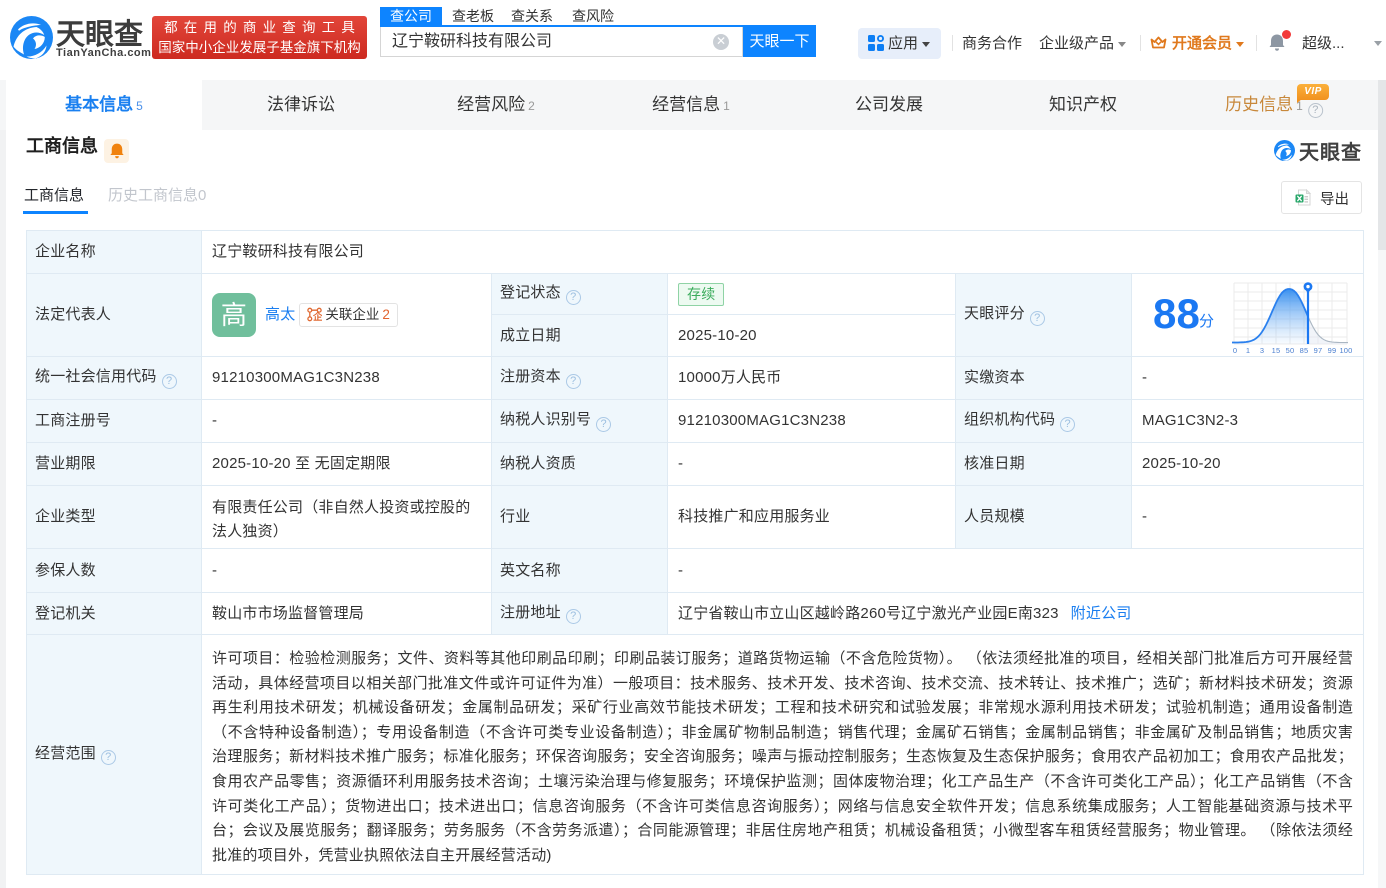 Image resolution: width=1386 pixels, height=888 pixels. What do you see at coordinates (1332, 350) in the screenshot?
I see `svg-text: 99` at bounding box center [1332, 350].